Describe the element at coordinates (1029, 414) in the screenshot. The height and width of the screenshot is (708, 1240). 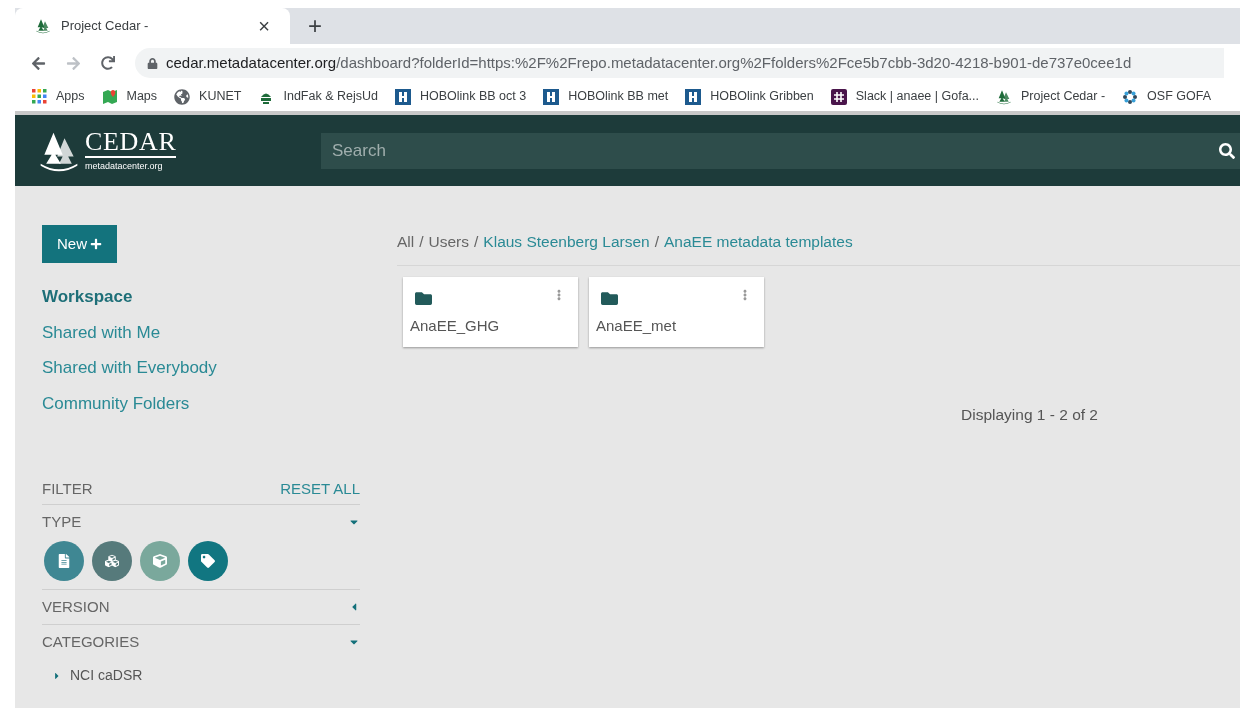
I see `results-count: Displaying 1 - 2 of 2` at that location.